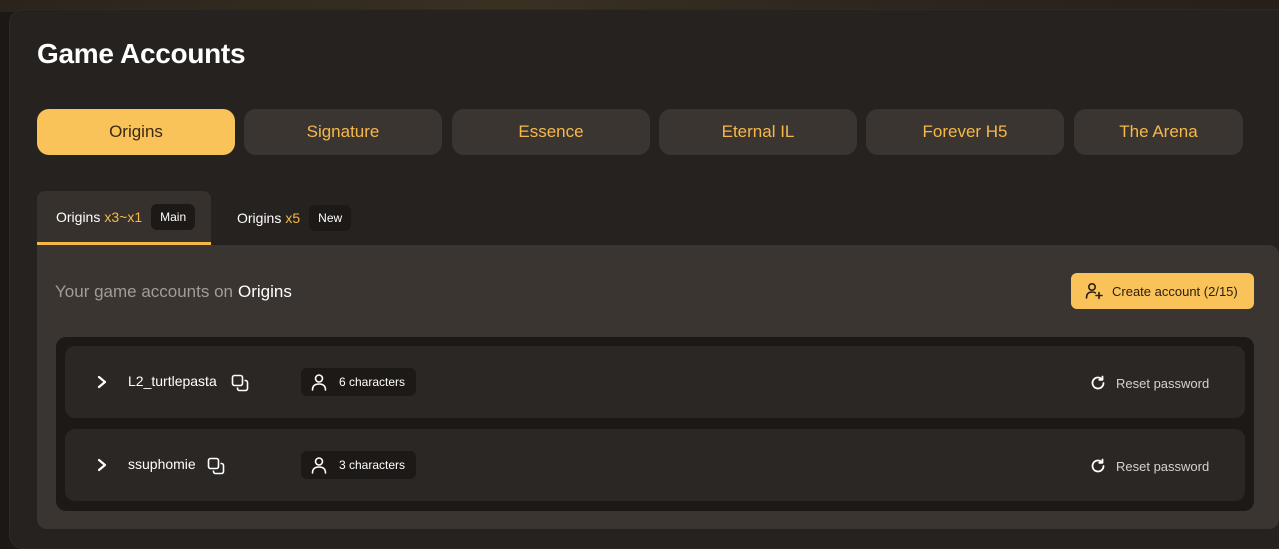 The height and width of the screenshot is (549, 1279). I want to click on new-badge: New, so click(330, 218).